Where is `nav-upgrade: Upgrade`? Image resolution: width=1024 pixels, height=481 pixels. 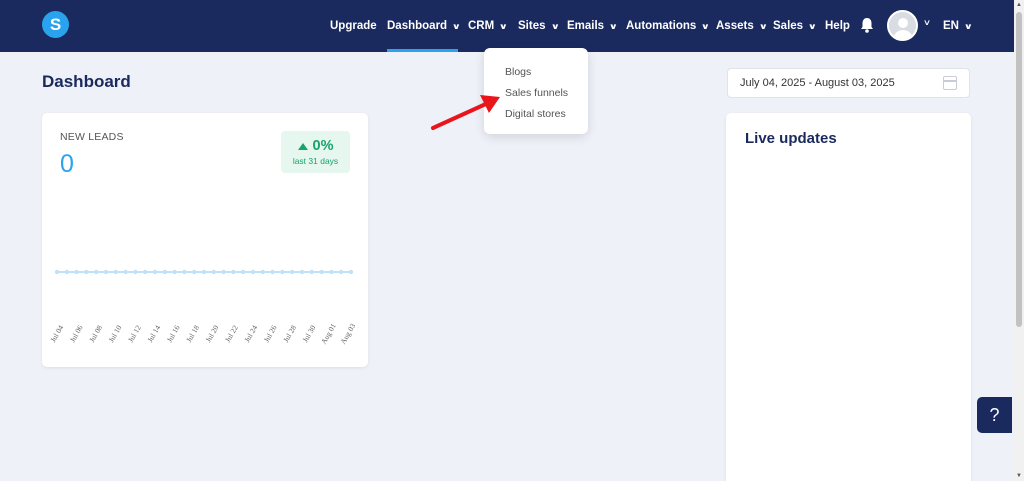
nav-upgrade: Upgrade is located at coordinates (353, 26).